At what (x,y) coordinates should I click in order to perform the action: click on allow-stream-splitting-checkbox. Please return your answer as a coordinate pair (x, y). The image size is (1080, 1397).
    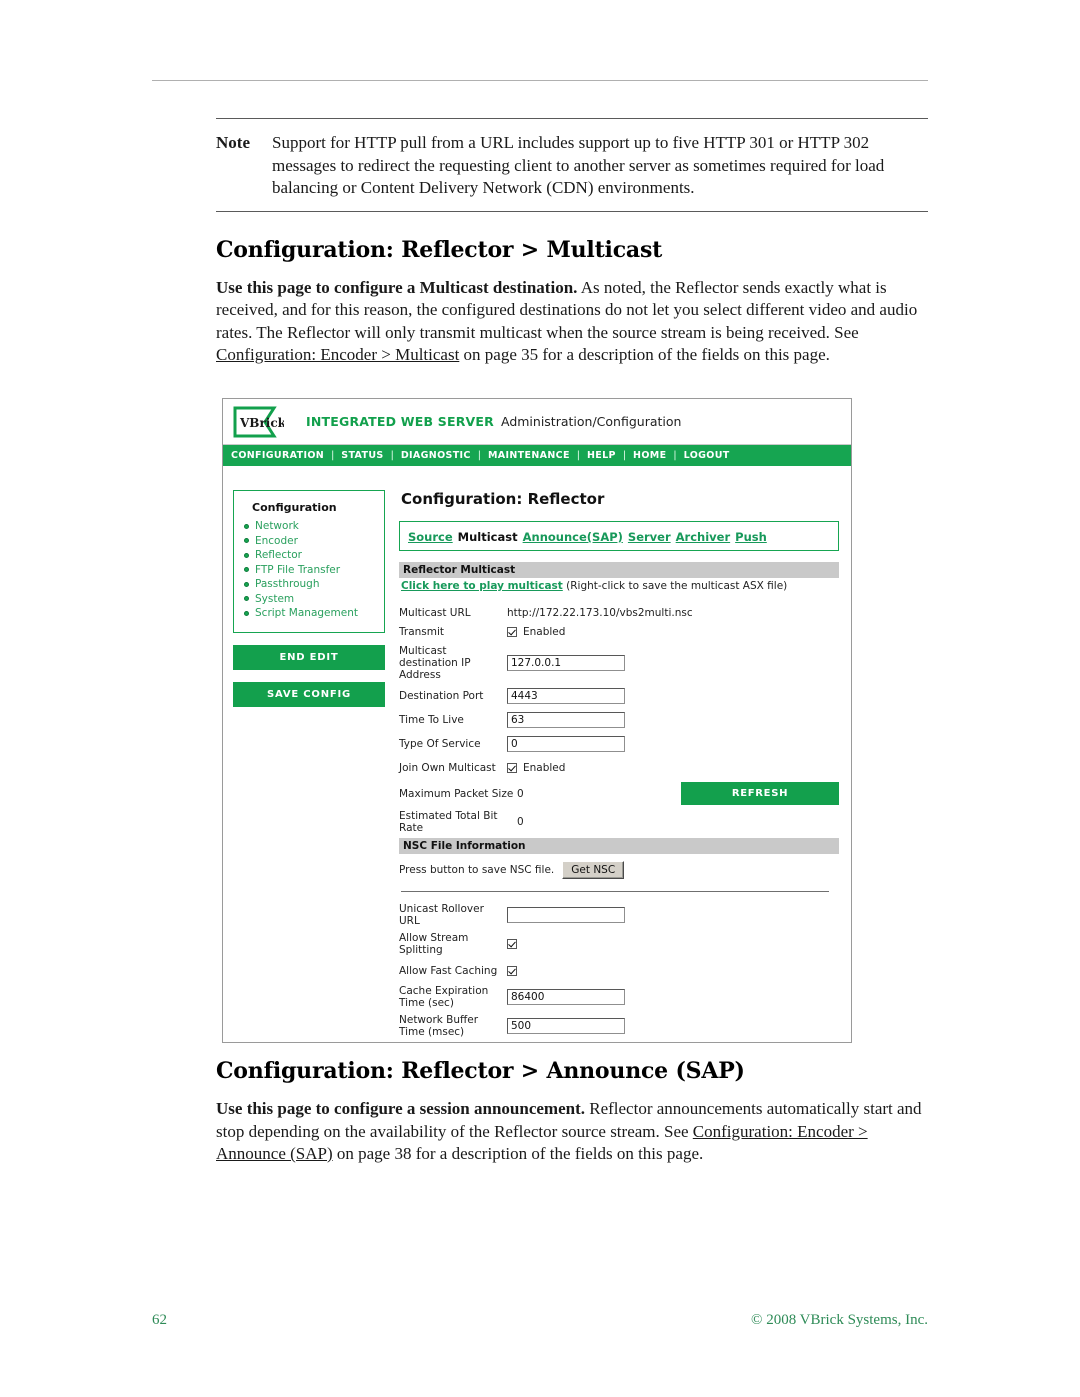
    Looking at the image, I should click on (512, 944).